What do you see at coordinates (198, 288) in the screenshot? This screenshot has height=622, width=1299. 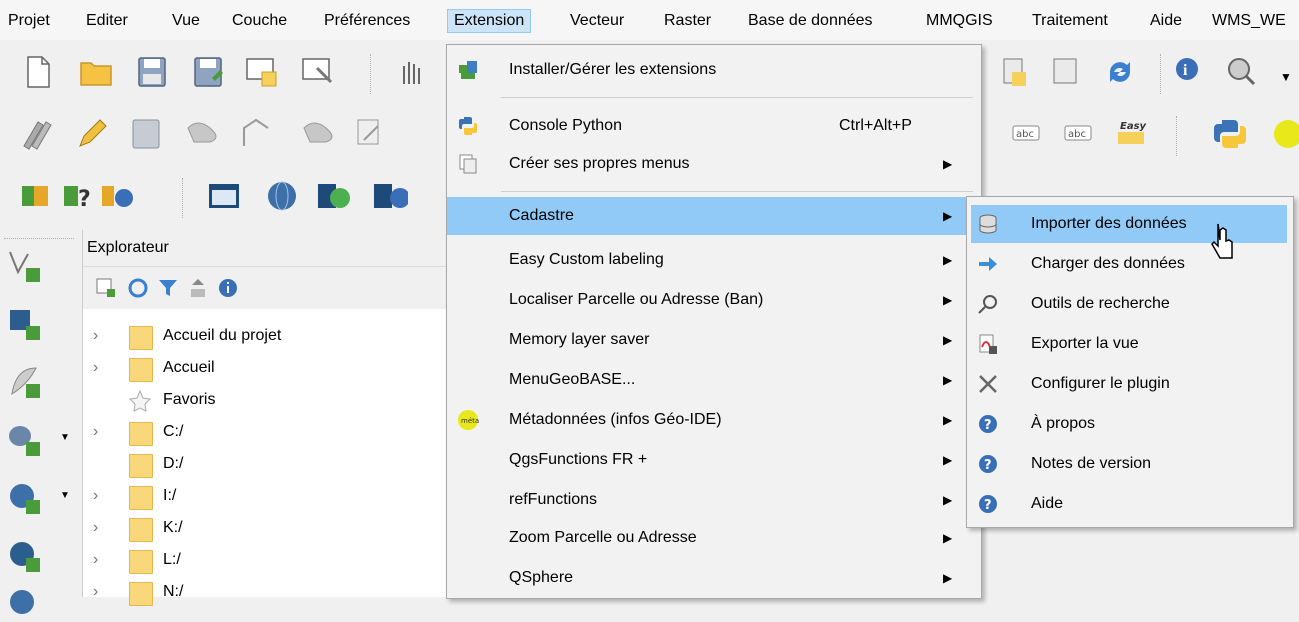 I see `collapse-all-icon` at bounding box center [198, 288].